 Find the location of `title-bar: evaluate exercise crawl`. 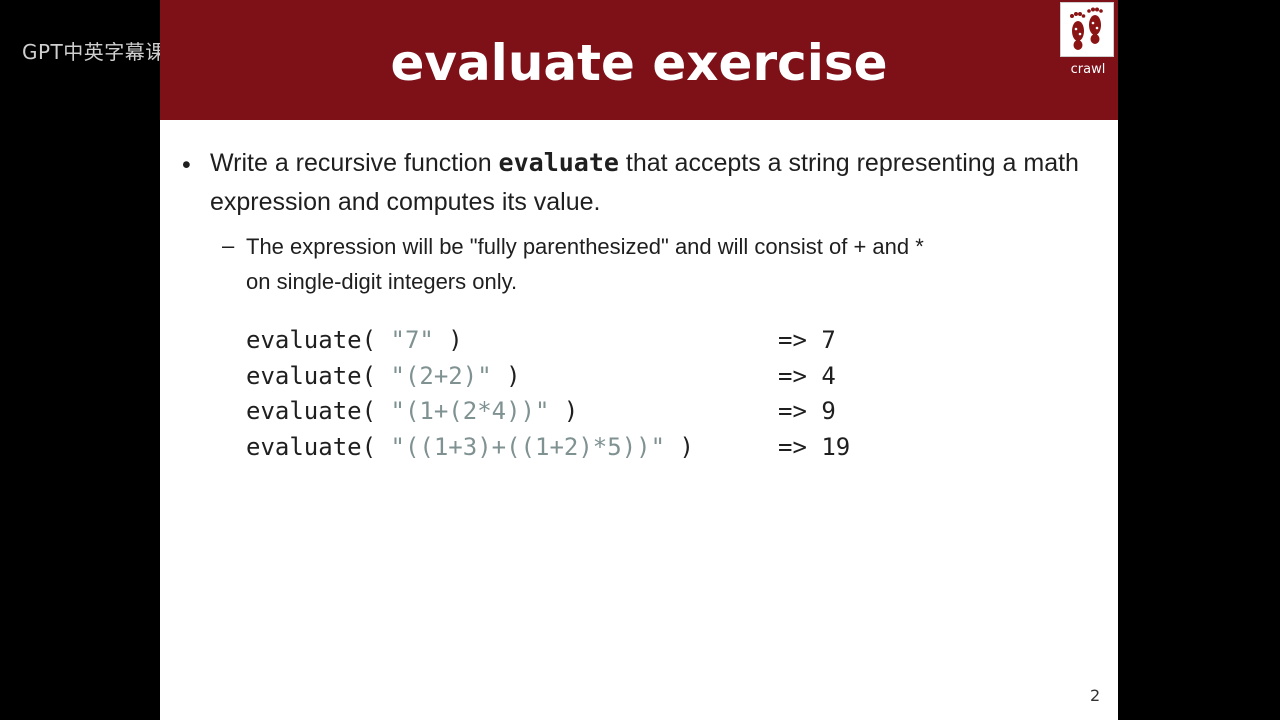

title-bar: evaluate exercise crawl is located at coordinates (639, 60).